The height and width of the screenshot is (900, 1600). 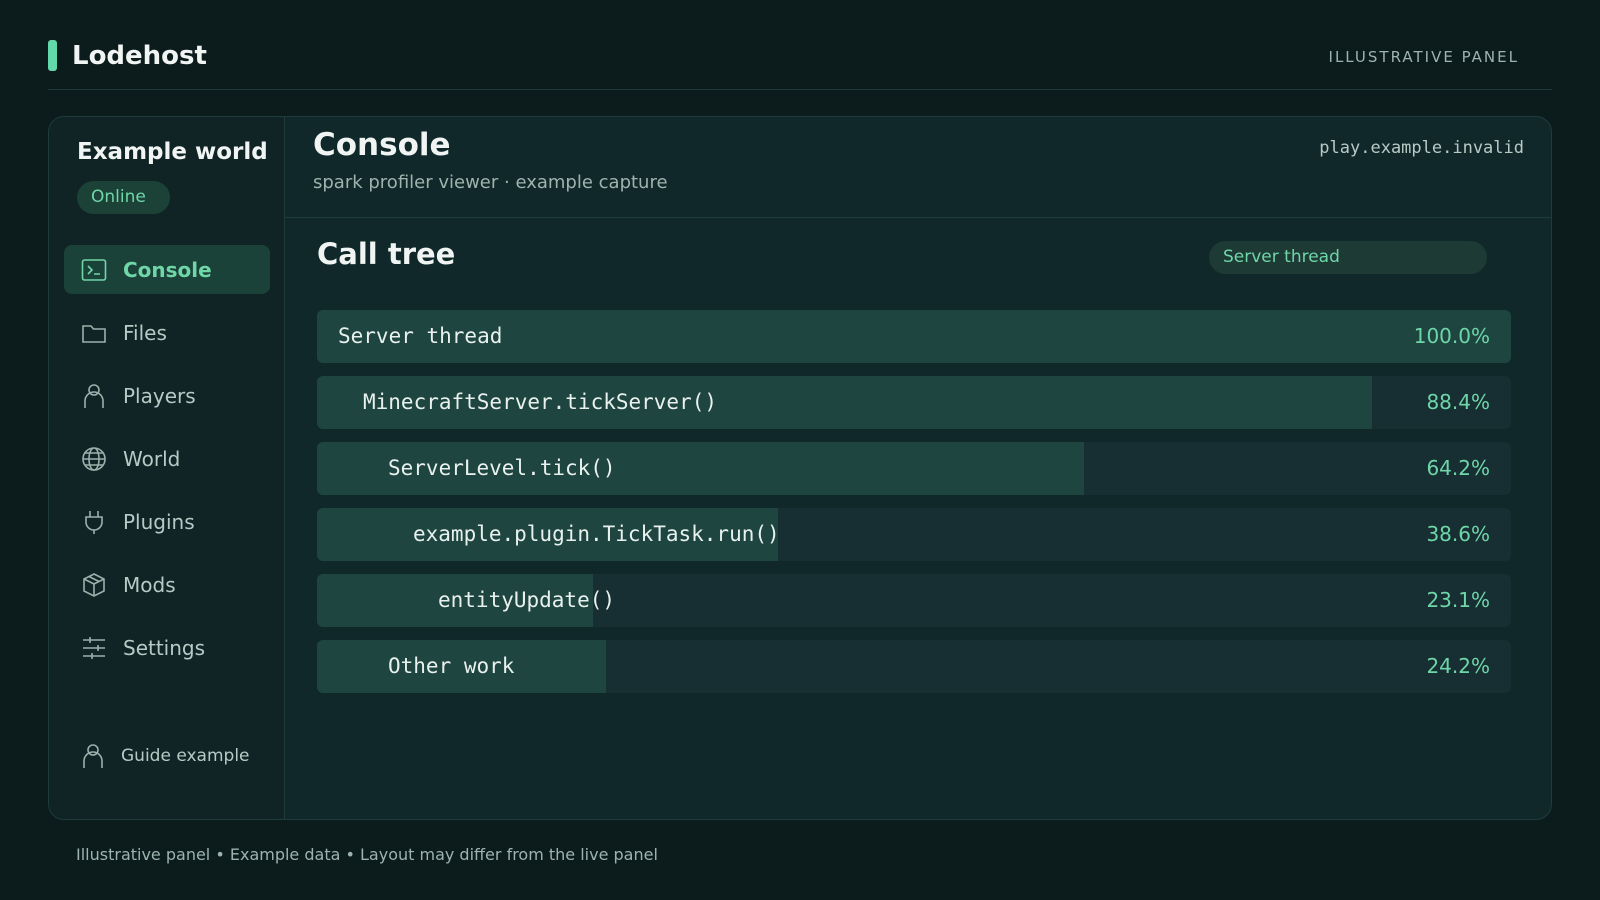 I want to click on brand: Lodehost, so click(x=127, y=55).